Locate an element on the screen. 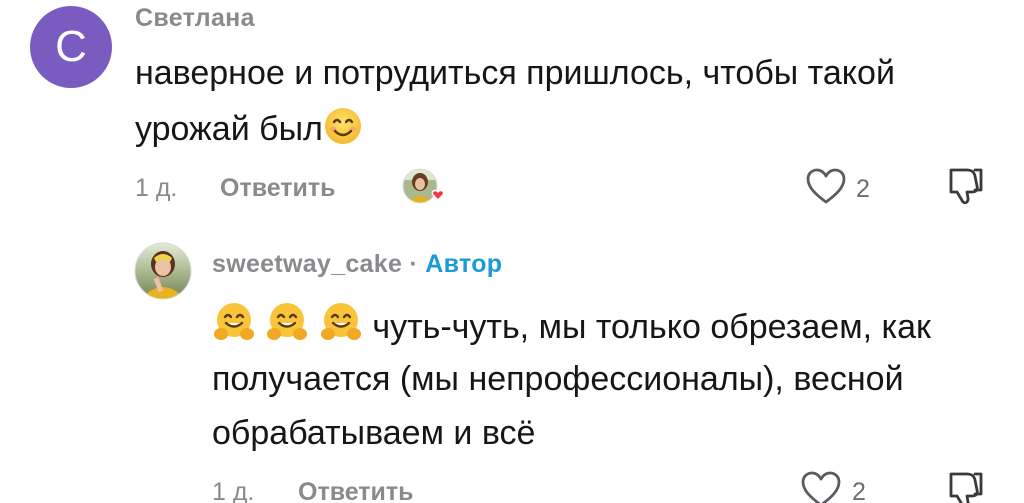 This screenshot has width=1024, height=503. comment-text-line-2: урожай был is located at coordinates (249, 129).